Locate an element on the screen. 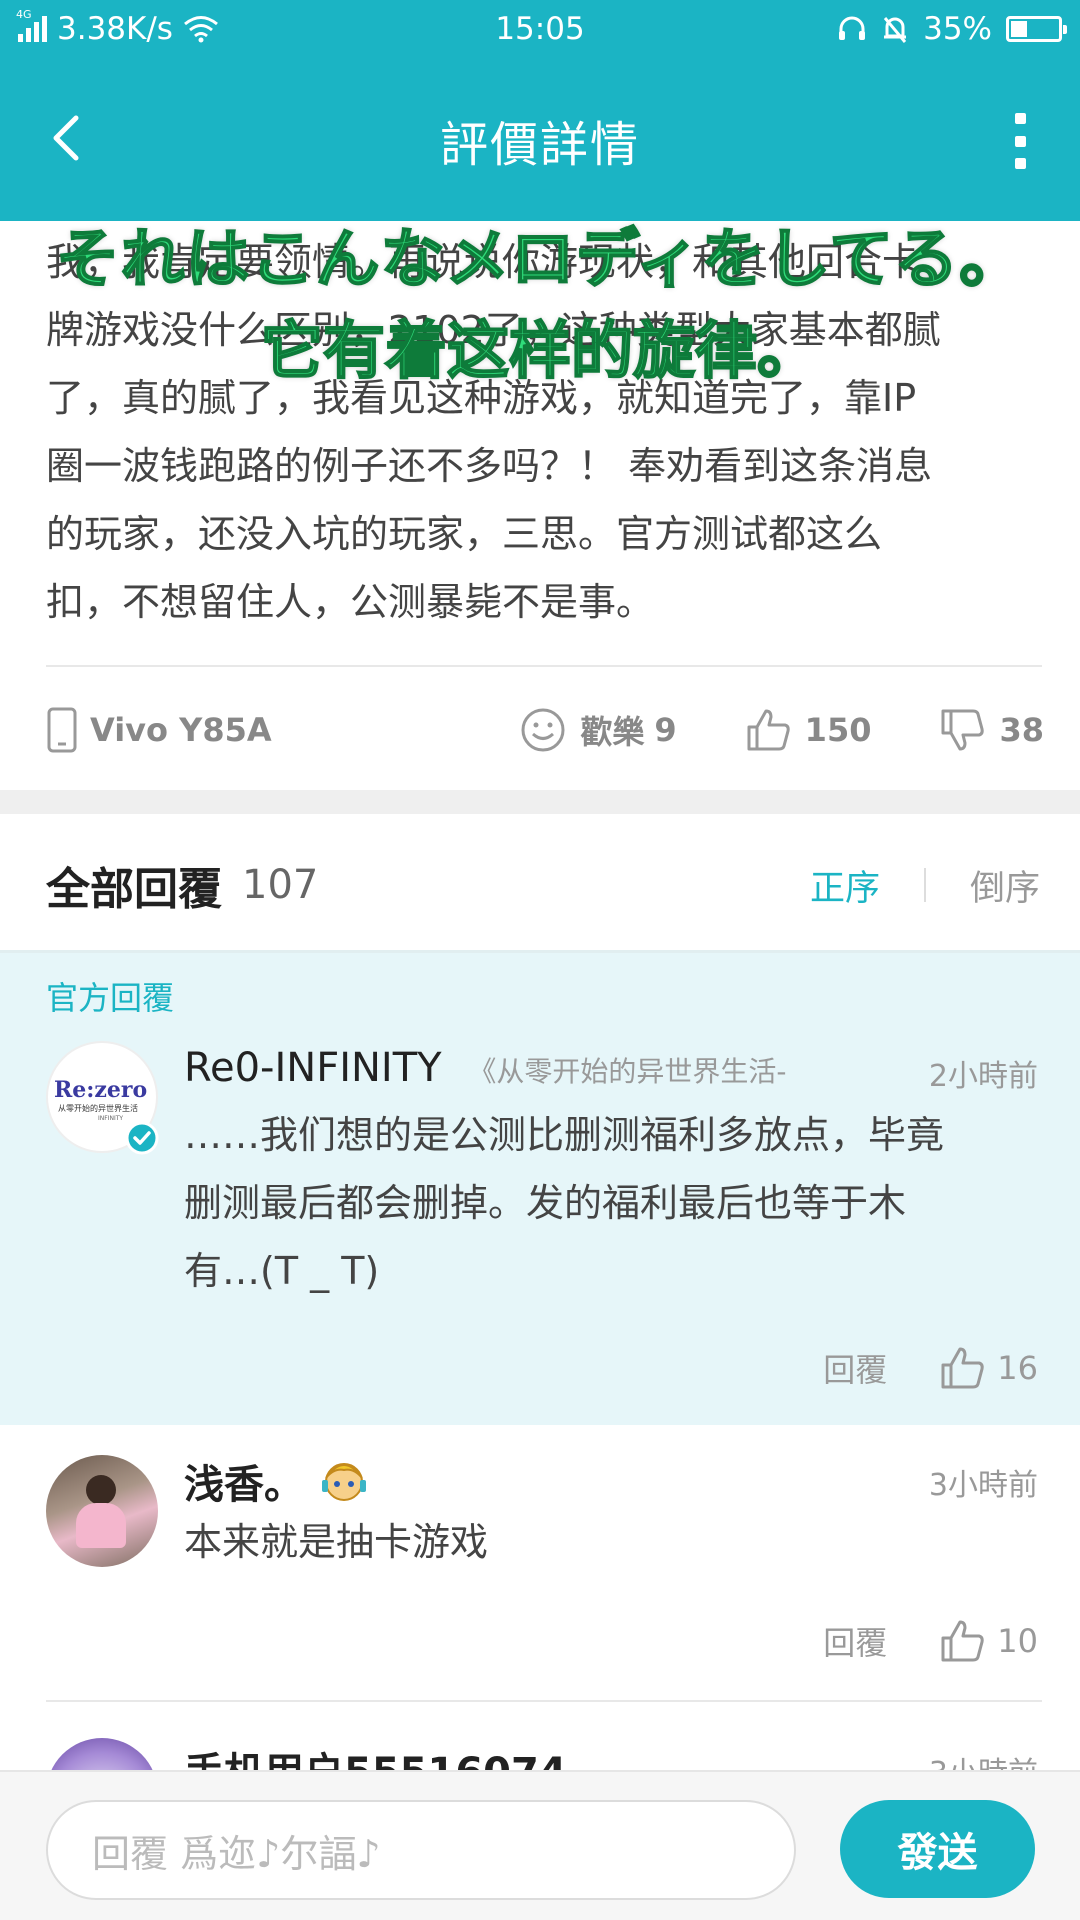  network-speed: 3.38K/s is located at coordinates (115, 29).